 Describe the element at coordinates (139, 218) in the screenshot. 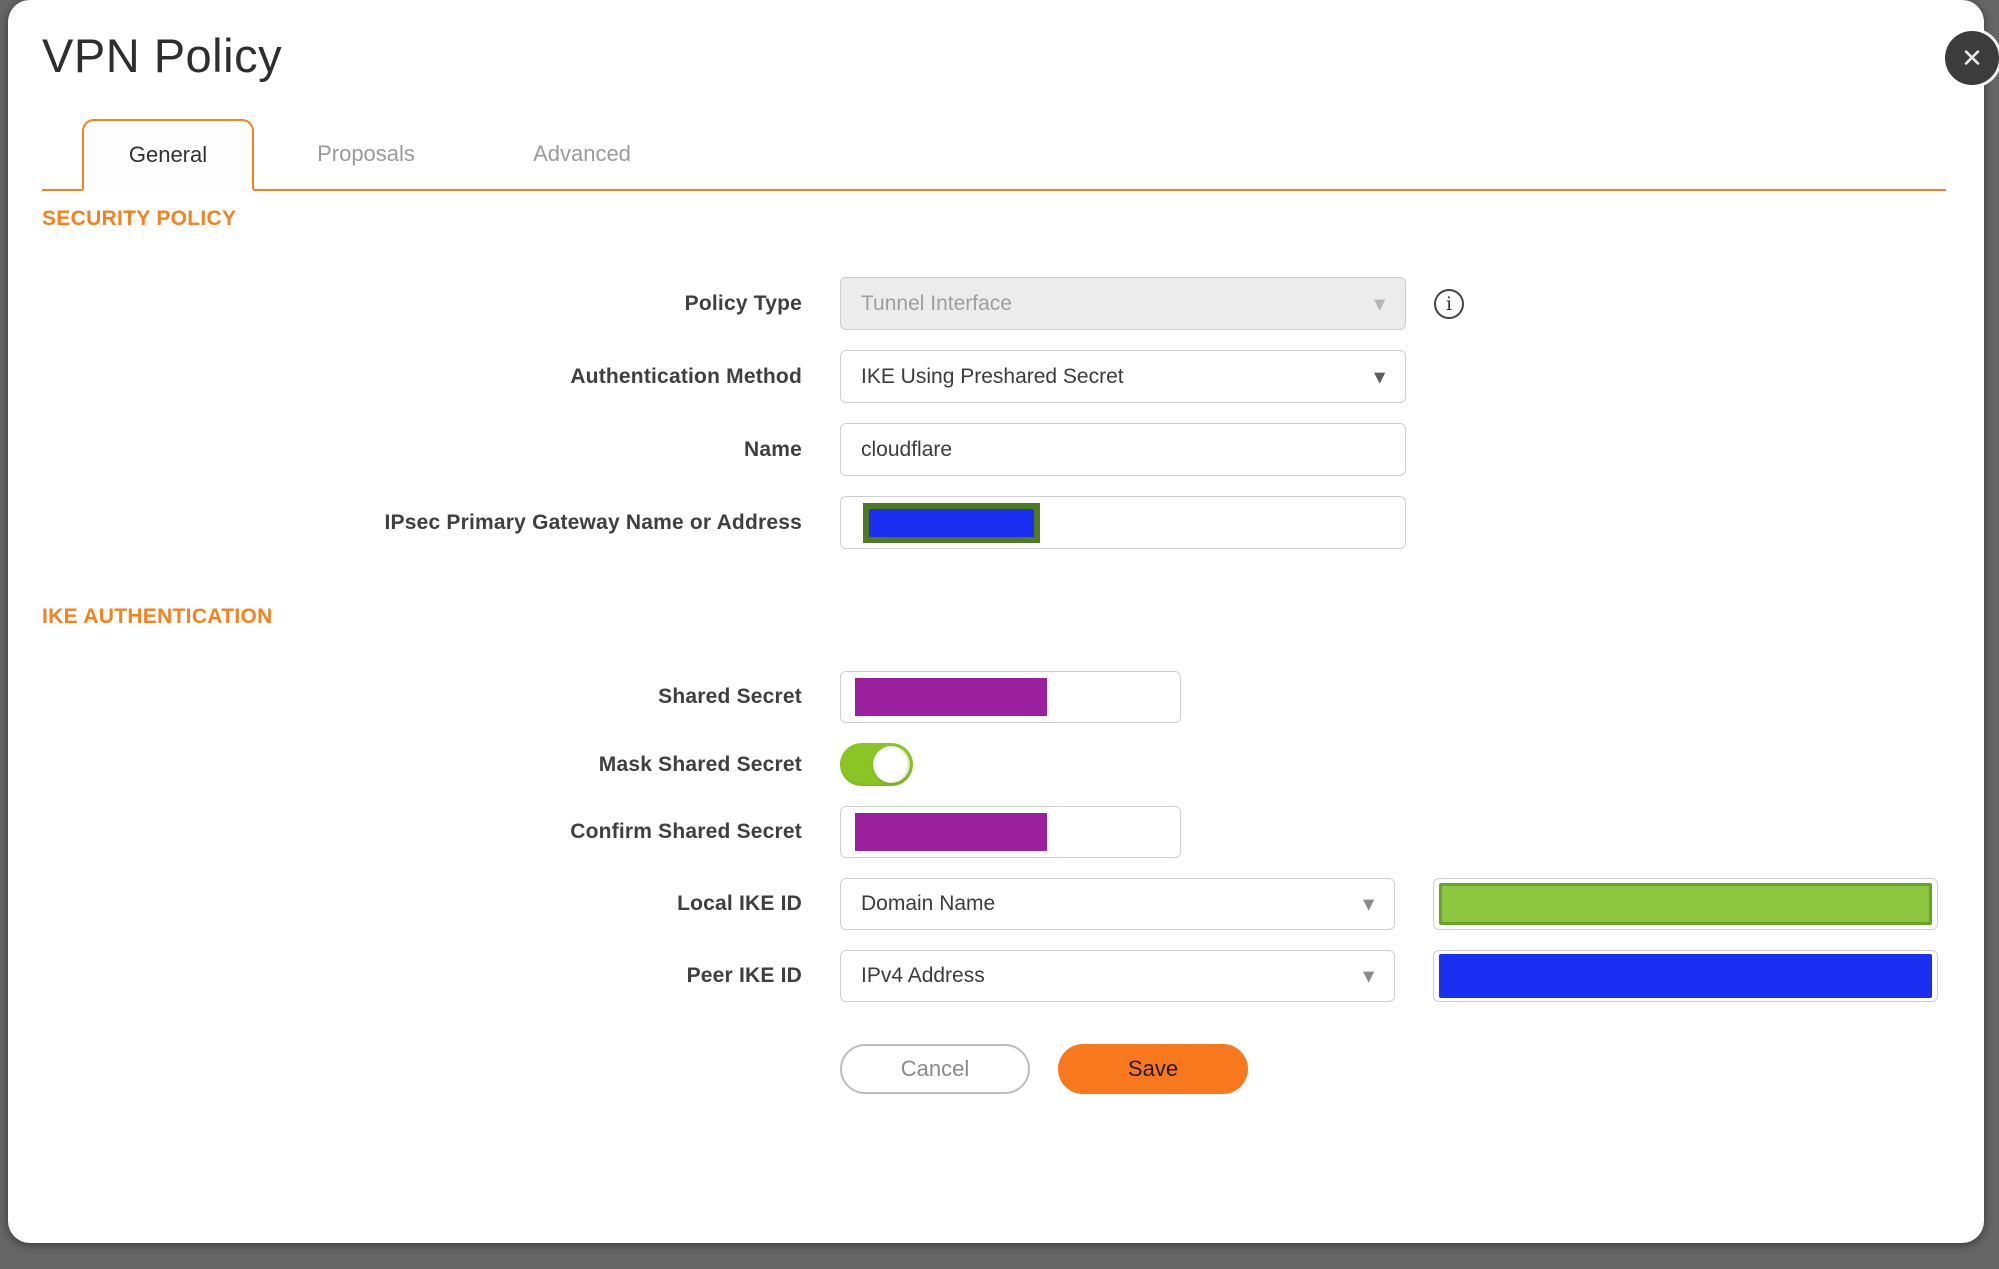

I see `section-heading-security-policy: SECURITY POLICY` at that location.